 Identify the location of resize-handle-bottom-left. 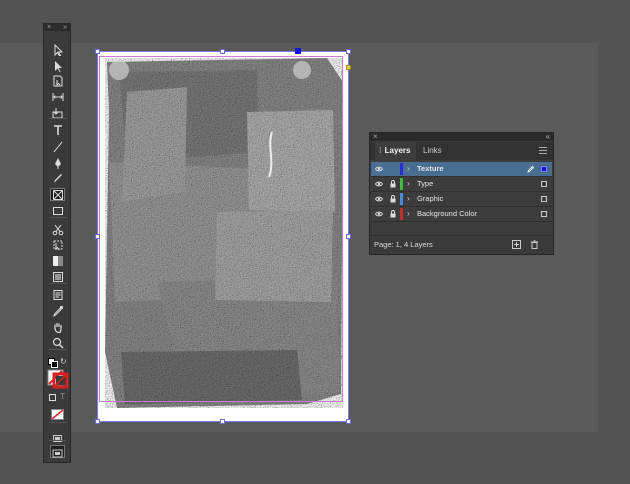
(97, 421).